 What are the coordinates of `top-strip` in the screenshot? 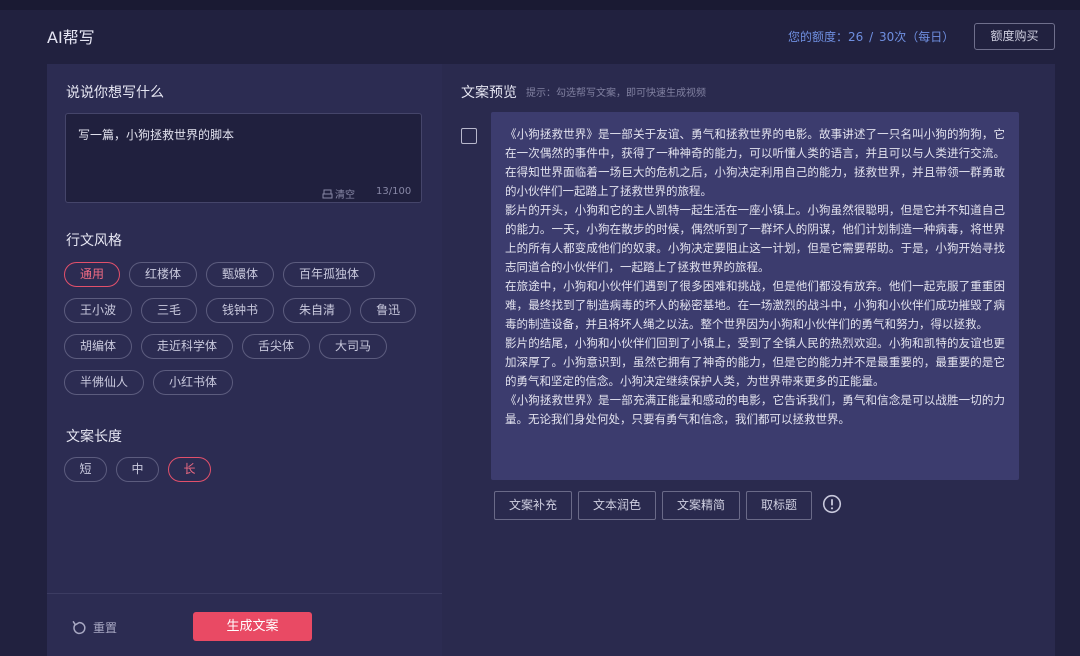 It's located at (540, 5).